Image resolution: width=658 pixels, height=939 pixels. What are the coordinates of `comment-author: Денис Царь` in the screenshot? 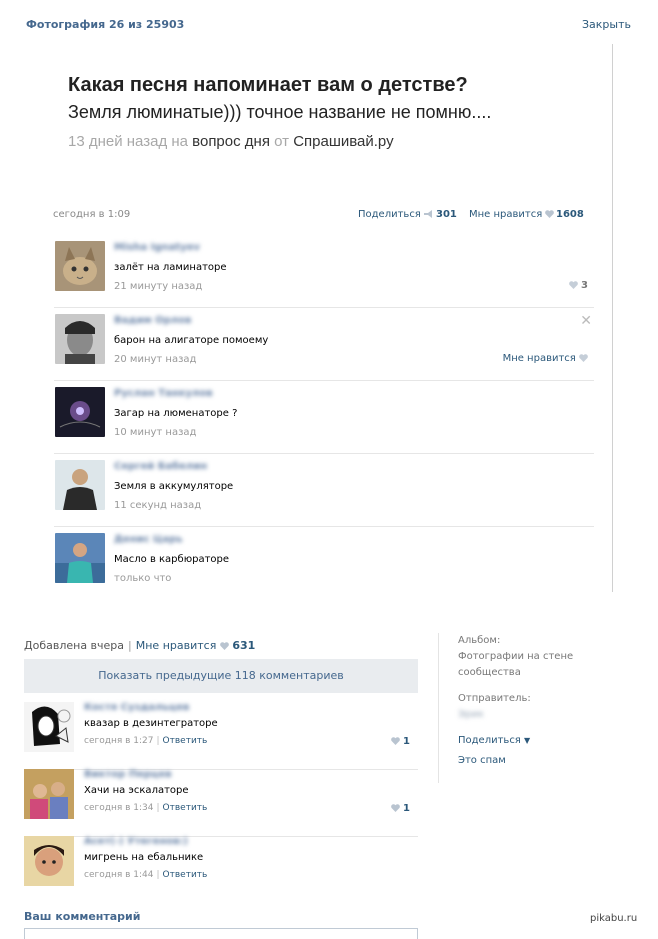 It's located at (148, 539).